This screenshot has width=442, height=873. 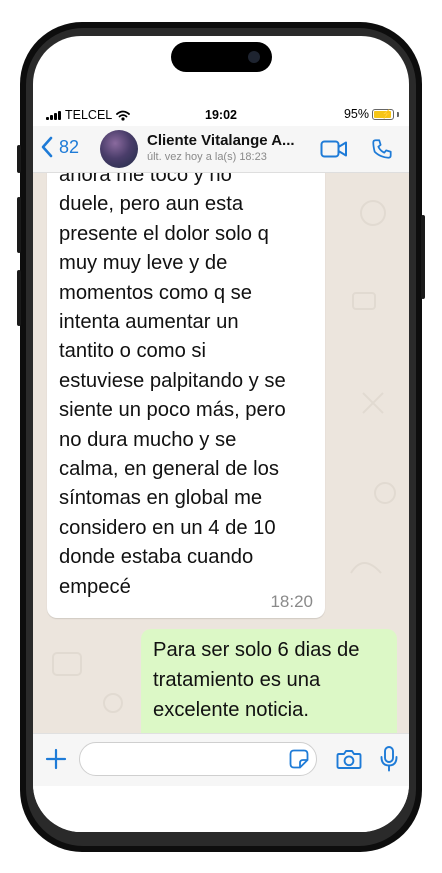 I want to click on back-button: 82, so click(x=59, y=147).